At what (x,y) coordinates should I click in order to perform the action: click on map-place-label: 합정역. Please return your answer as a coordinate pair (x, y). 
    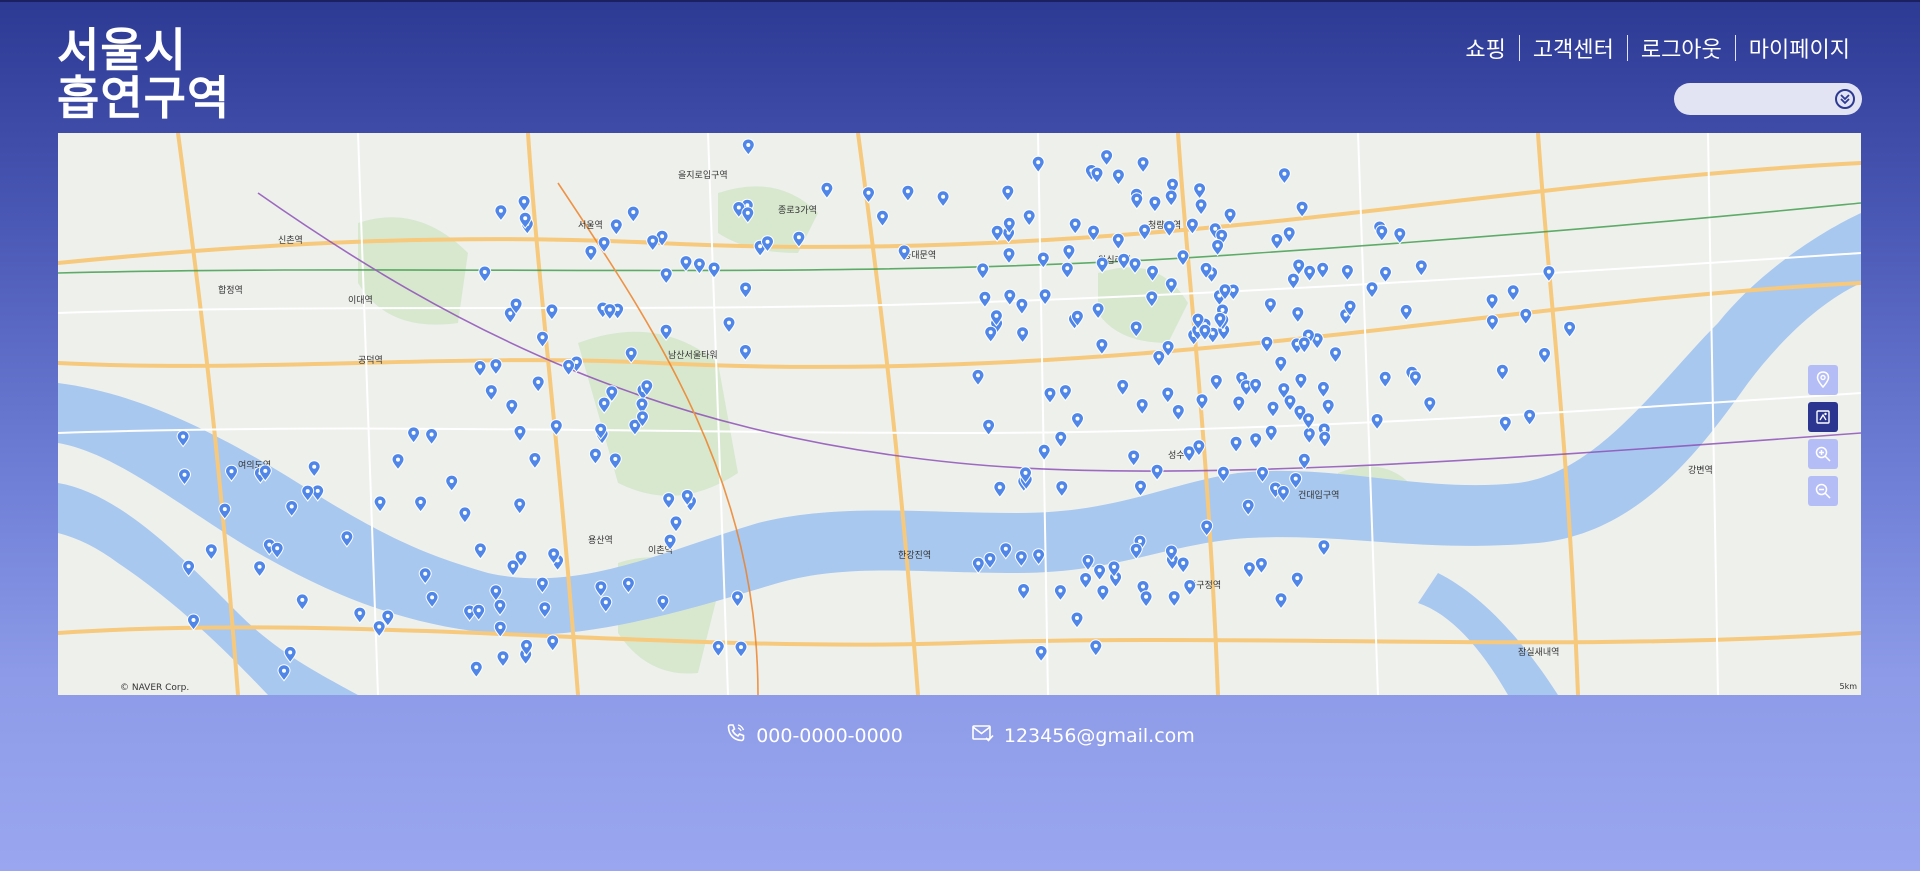
    Looking at the image, I should click on (230, 290).